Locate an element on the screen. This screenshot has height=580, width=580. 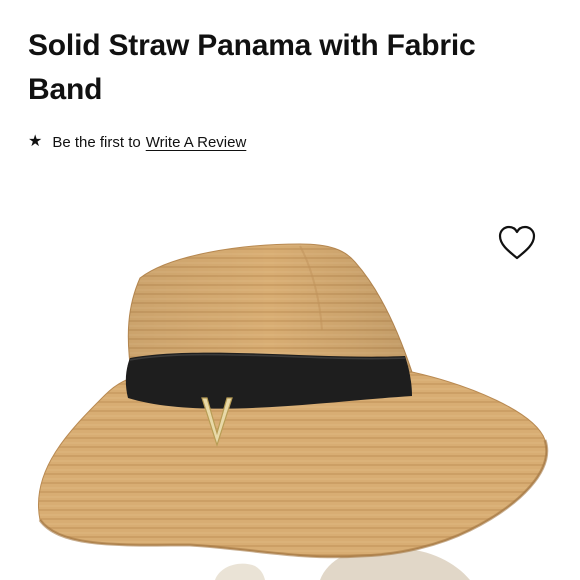
star-icon: ★ is located at coordinates (35, 141).